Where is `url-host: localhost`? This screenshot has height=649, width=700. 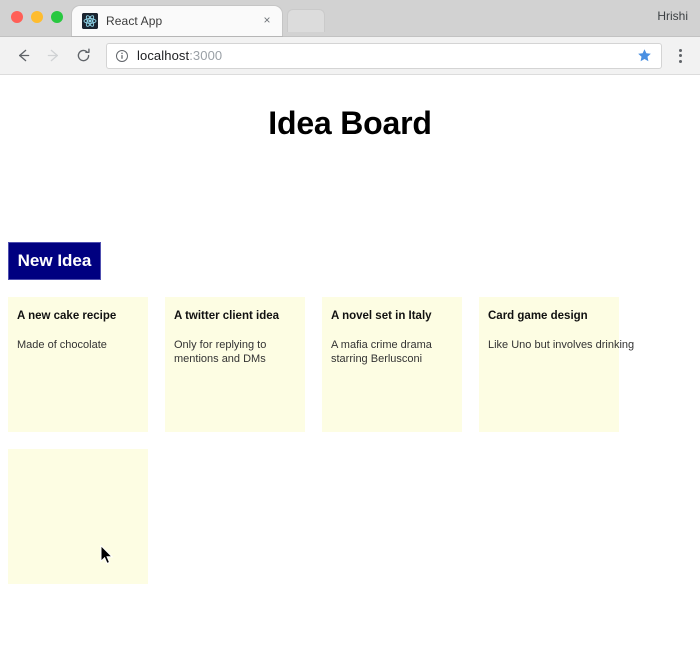 url-host: localhost is located at coordinates (163, 55).